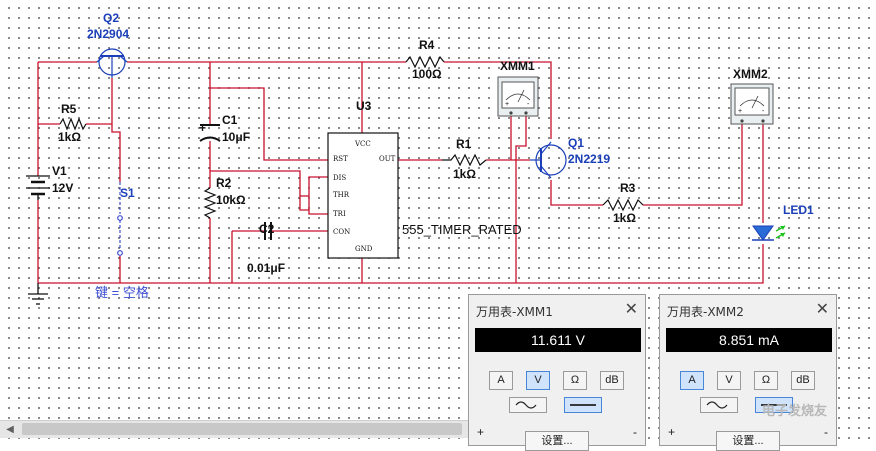 The width and height of the screenshot is (876, 451). What do you see at coordinates (242, 429) in the screenshot?
I see `scrollbar-thumb` at bounding box center [242, 429].